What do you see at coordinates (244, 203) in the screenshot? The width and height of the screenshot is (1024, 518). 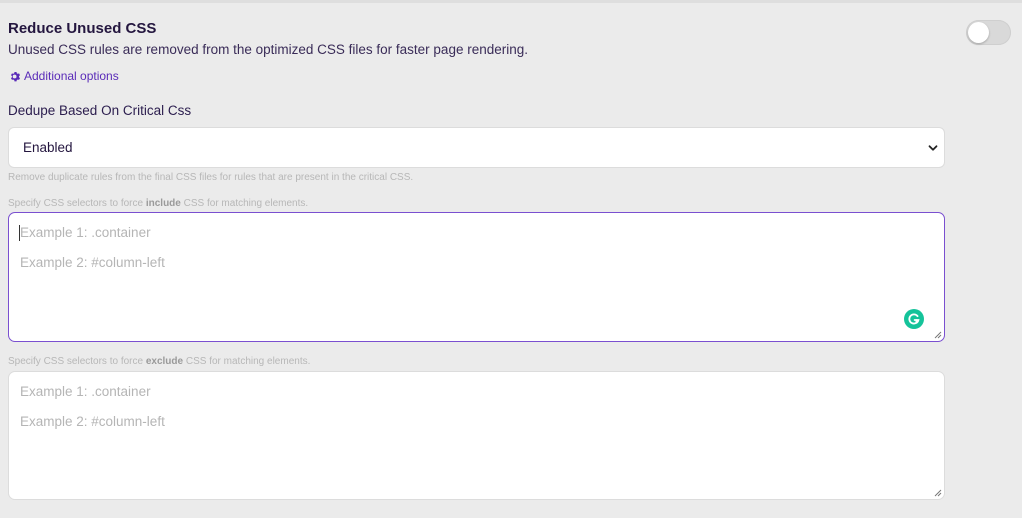 I see `include-help-suffix: CSS for matching elements.` at bounding box center [244, 203].